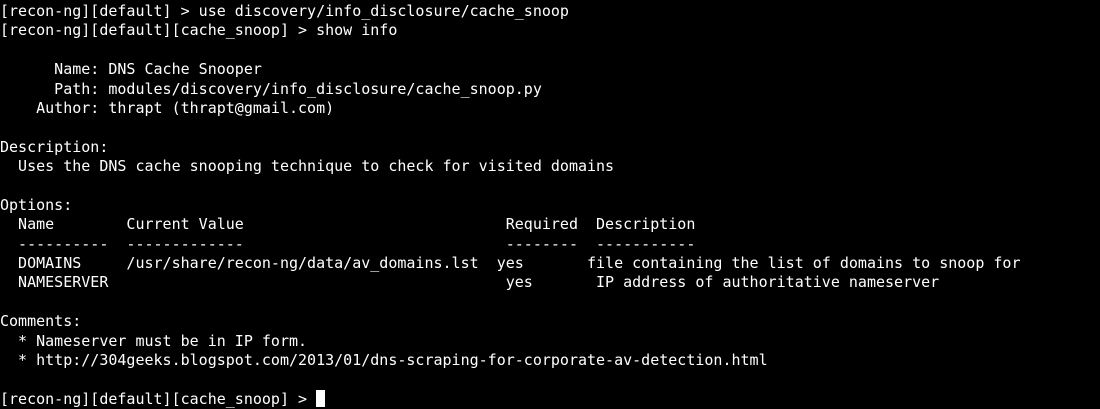 The width and height of the screenshot is (1100, 409). What do you see at coordinates (321, 398) in the screenshot?
I see `text-cursor` at bounding box center [321, 398].